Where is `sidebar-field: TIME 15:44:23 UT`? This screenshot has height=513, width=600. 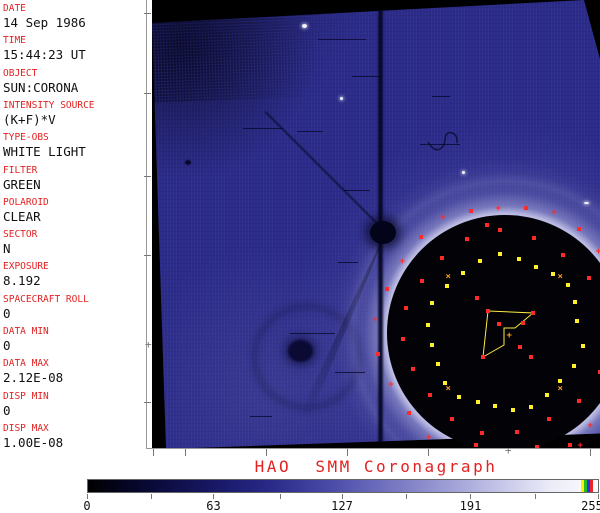
sidebar-field: TIME 15:44:23 UT is located at coordinates (74, 49).